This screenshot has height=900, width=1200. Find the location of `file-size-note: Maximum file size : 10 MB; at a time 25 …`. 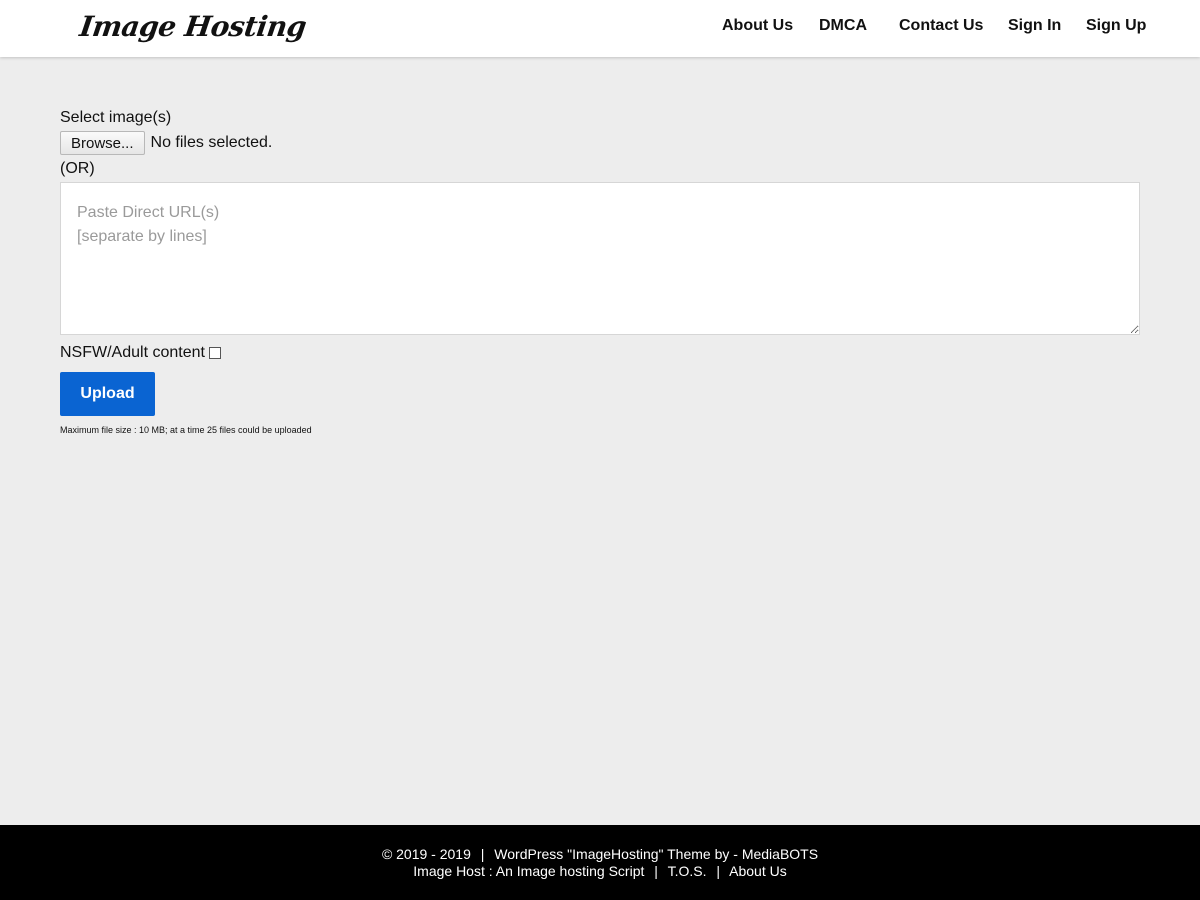

file-size-note: Maximum file size : 10 MB; at a time 25 … is located at coordinates (186, 430).